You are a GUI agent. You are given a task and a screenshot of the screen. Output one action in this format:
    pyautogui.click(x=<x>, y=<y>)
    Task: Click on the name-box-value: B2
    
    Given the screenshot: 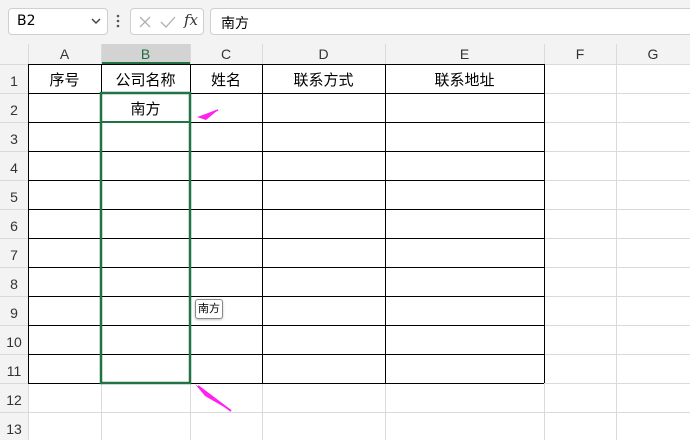 What is the action you would take?
    pyautogui.click(x=26, y=21)
    